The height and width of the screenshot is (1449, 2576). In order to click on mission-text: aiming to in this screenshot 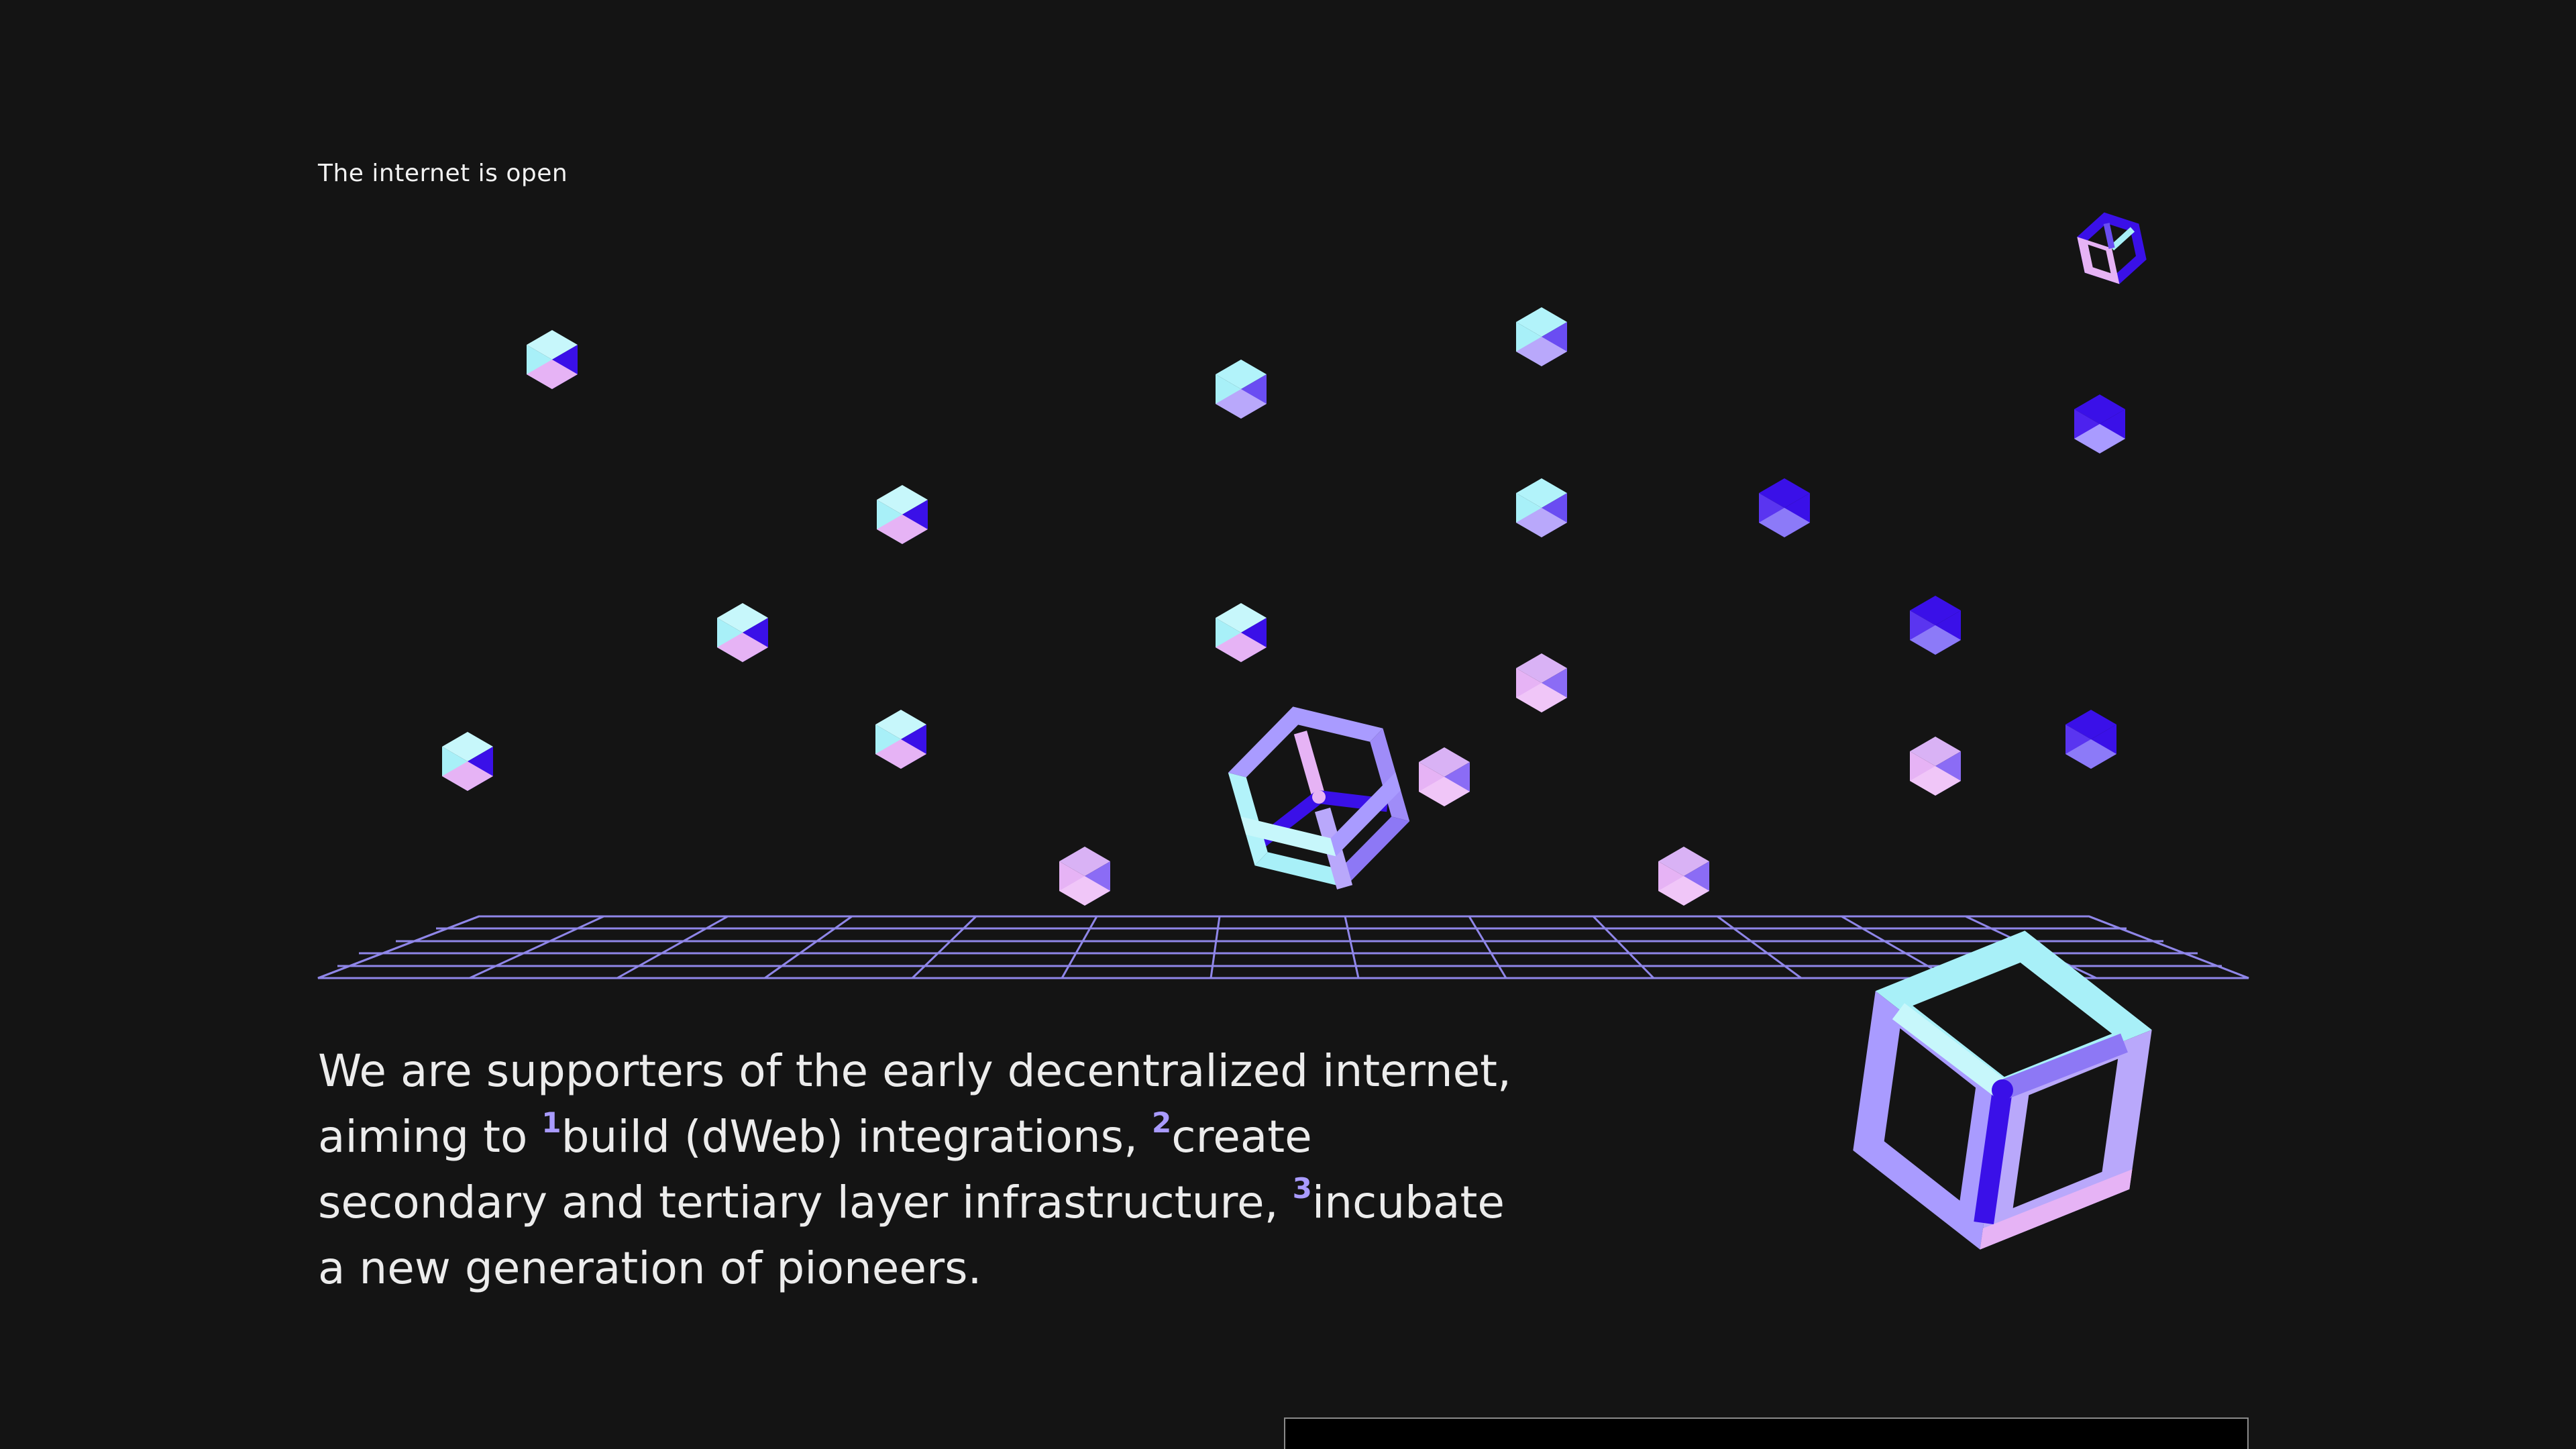, I will do `click(430, 1137)`.